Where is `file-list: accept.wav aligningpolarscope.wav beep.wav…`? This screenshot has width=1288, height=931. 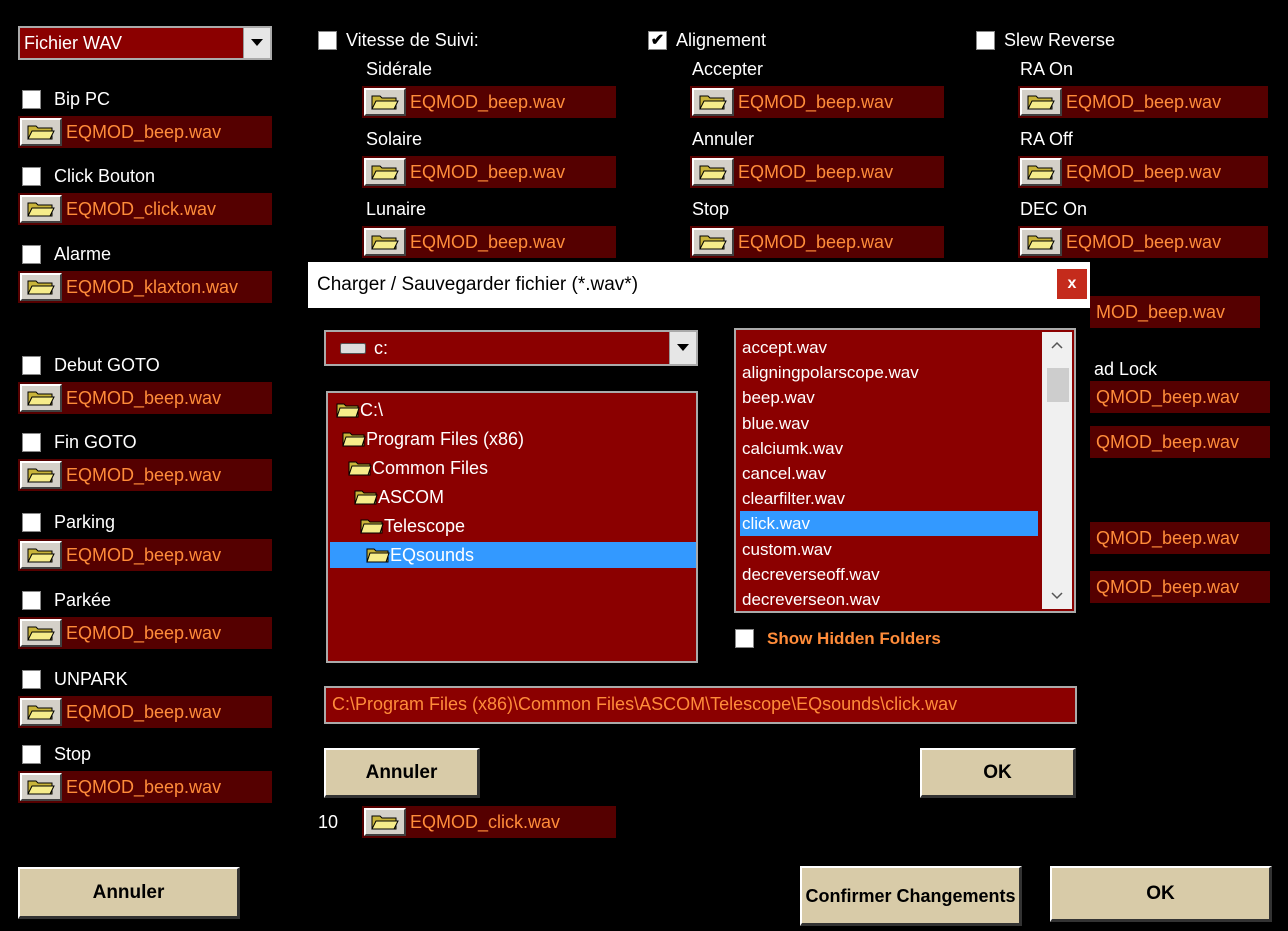
file-list: accept.wav aligningpolarscope.wav beep.wav… is located at coordinates (905, 470).